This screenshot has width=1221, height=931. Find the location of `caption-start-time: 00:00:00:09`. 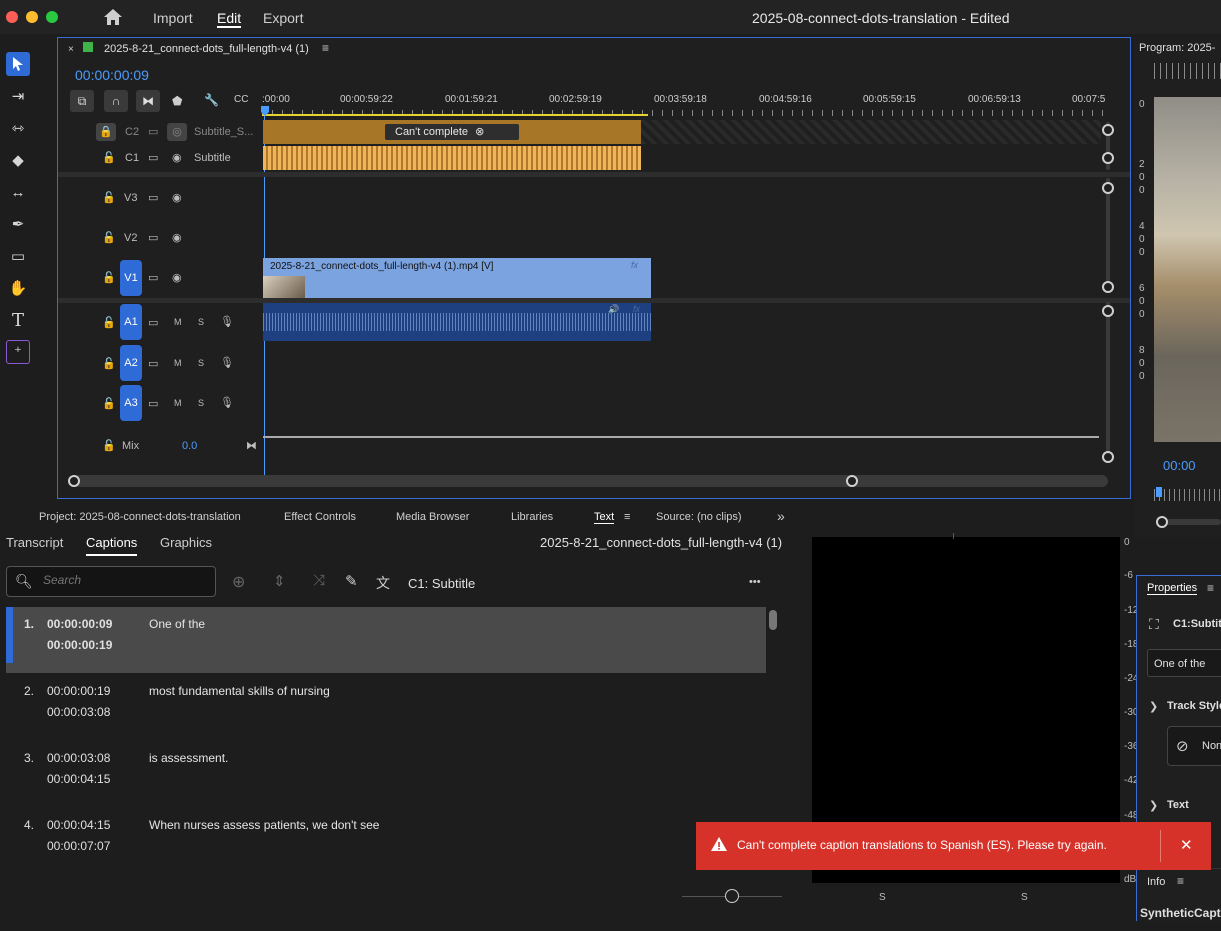

caption-start-time: 00:00:00:09 is located at coordinates (79, 624).